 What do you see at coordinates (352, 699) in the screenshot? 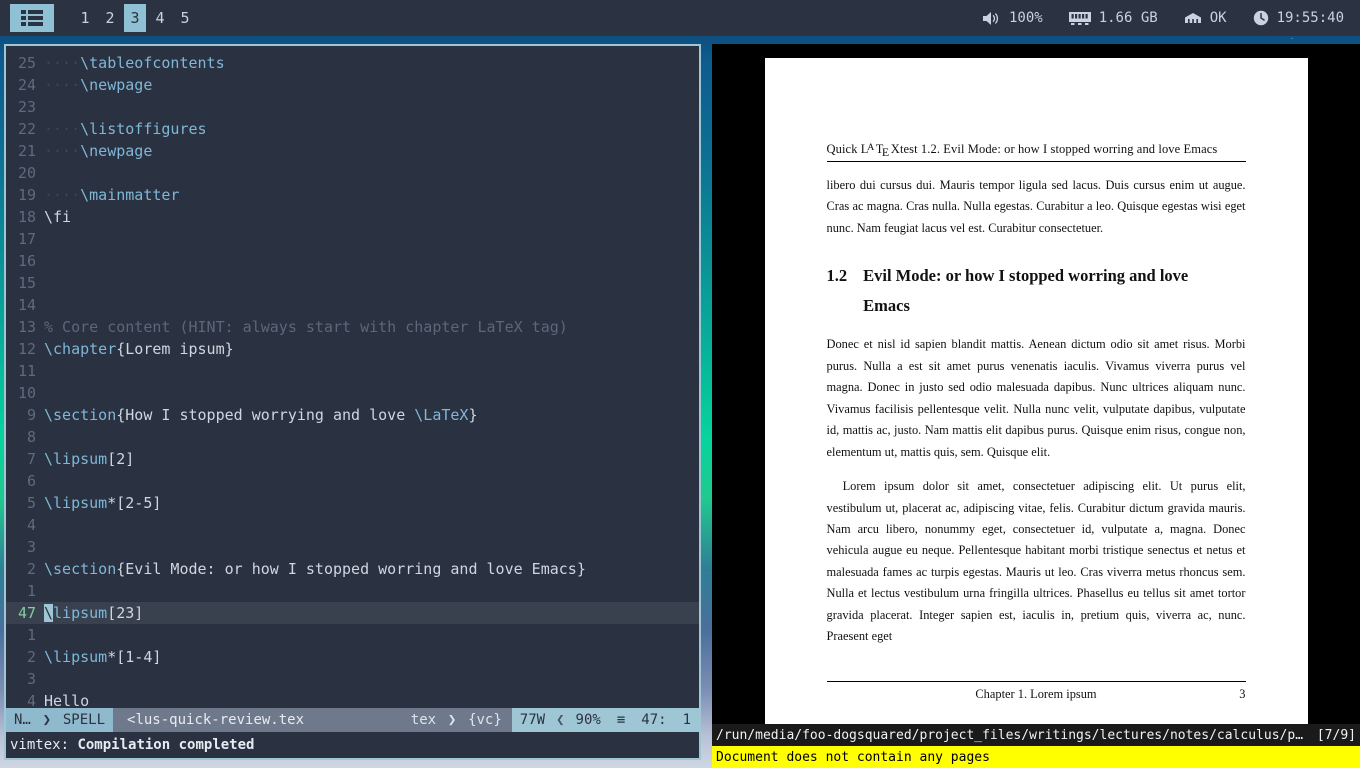
I see `editor-line: 4 Hello` at bounding box center [352, 699].